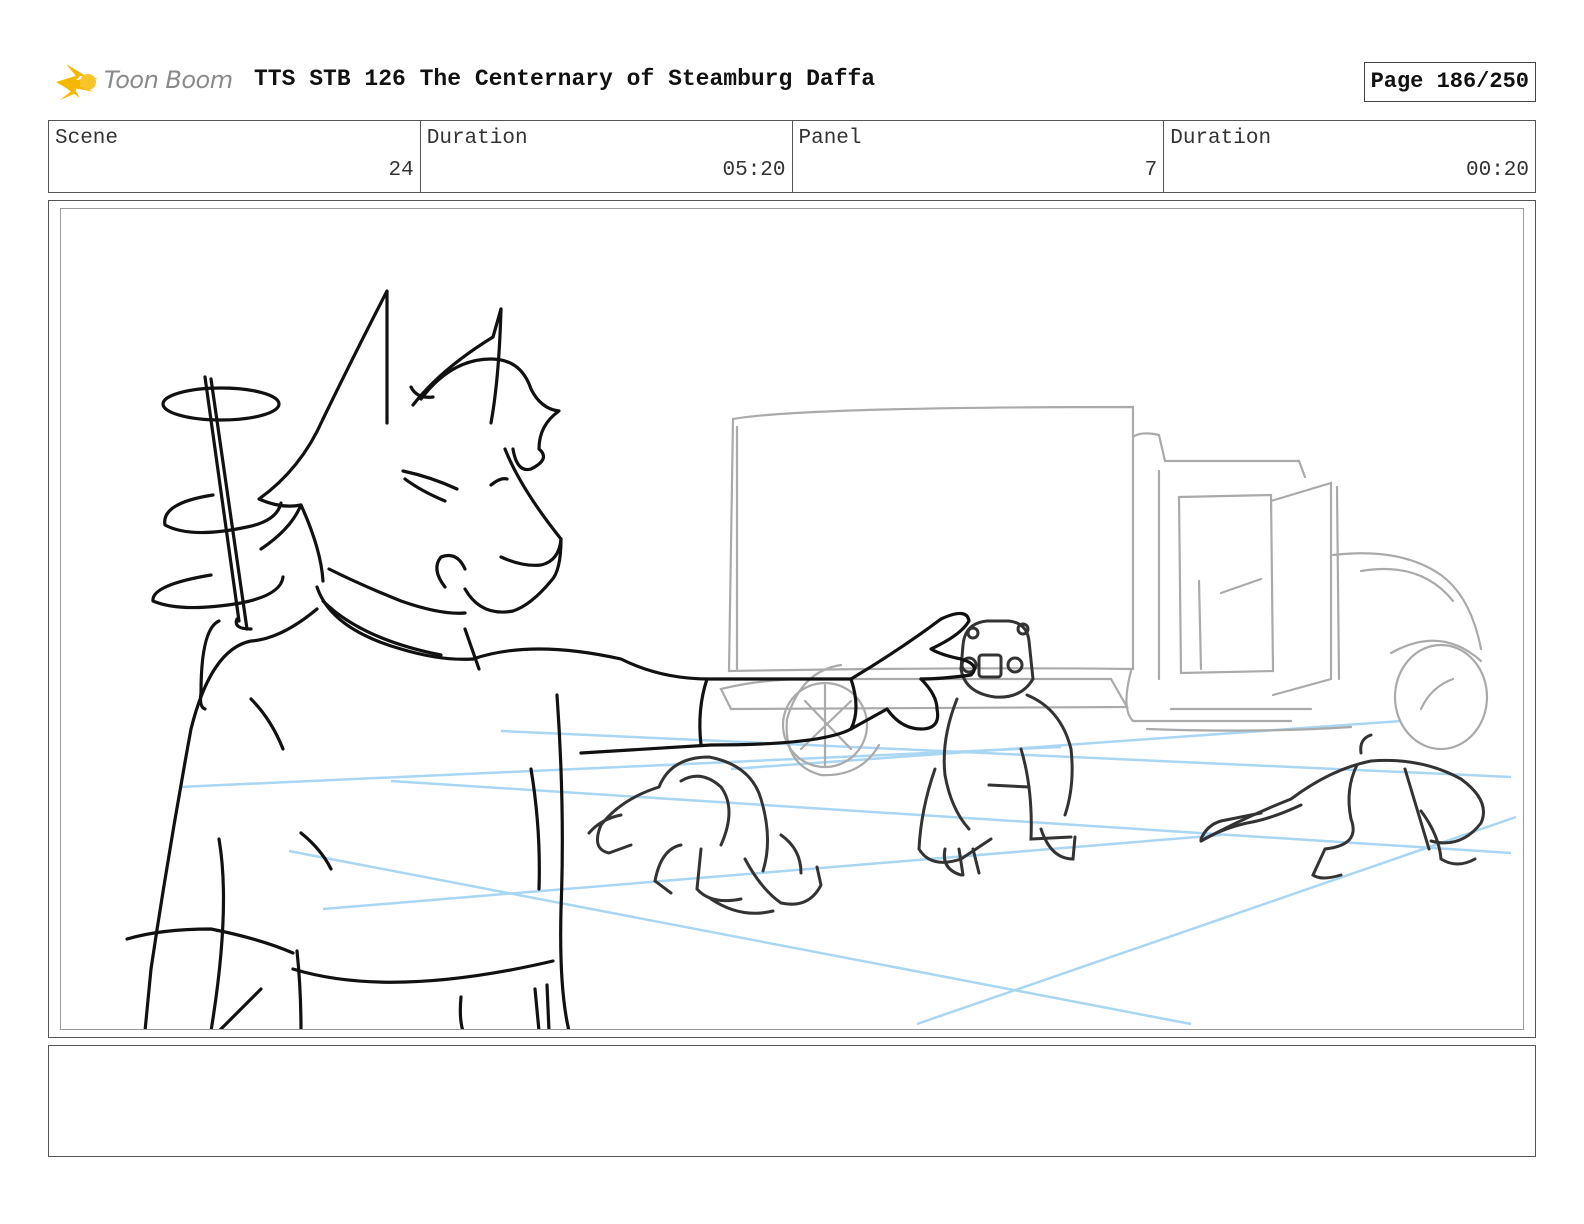 Image resolution: width=1584 pixels, height=1224 pixels. Describe the element at coordinates (605, 156) in the screenshot. I see `scene-duration-cell: Duration 05:20` at that location.